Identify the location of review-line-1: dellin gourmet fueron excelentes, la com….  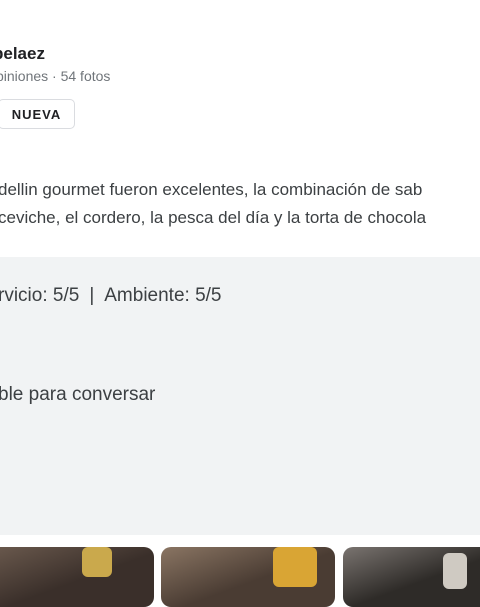
(211, 189).